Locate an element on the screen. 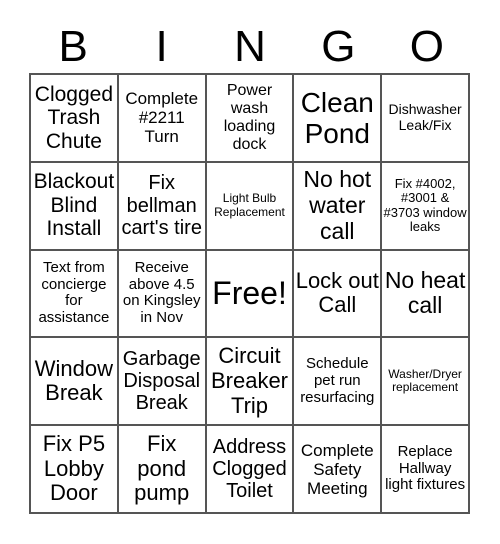  bingo-cell: Complete Safety Meeting is located at coordinates (337, 469).